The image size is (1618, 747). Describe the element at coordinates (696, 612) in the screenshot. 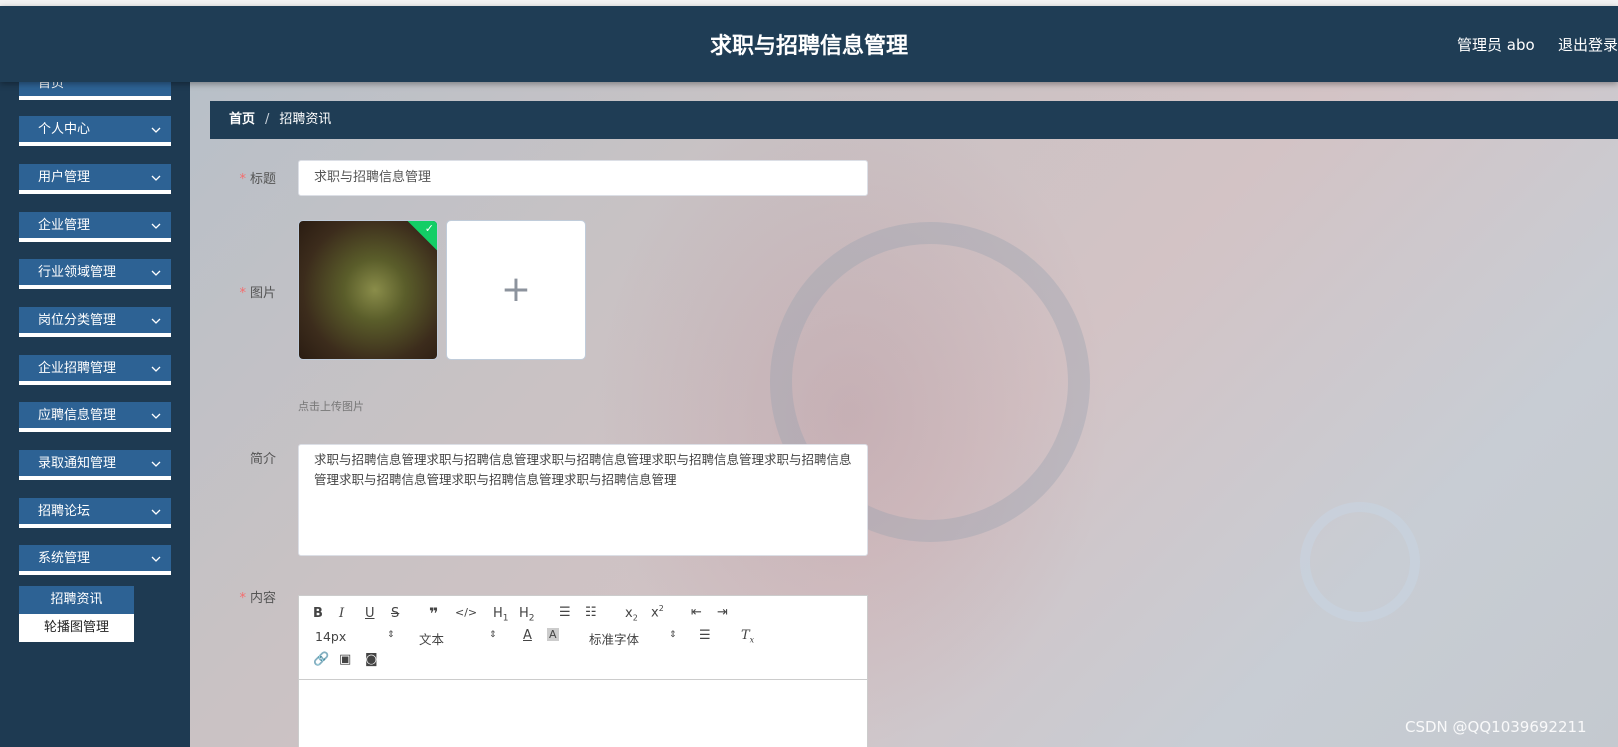

I see `outdent-icon: ⇤` at that location.